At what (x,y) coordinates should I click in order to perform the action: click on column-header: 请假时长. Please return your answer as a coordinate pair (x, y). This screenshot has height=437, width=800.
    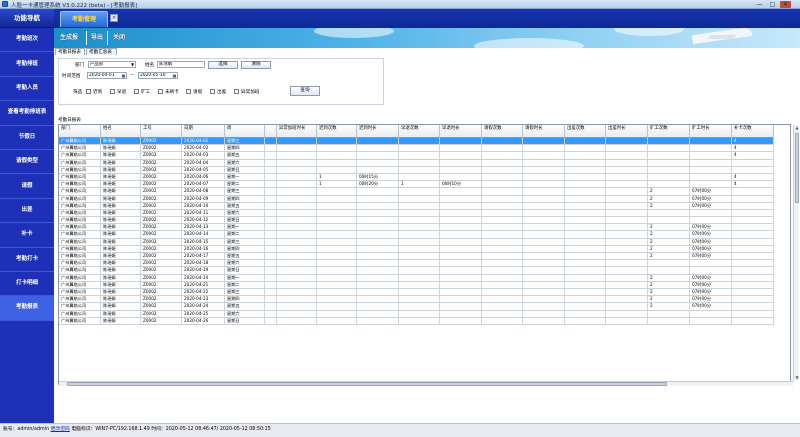
    Looking at the image, I should click on (544, 131).